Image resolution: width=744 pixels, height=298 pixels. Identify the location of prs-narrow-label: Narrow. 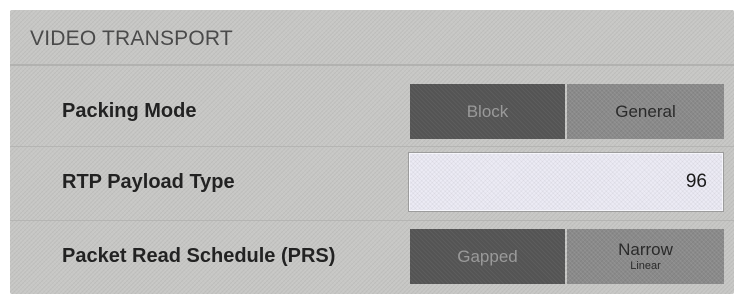
(645, 249).